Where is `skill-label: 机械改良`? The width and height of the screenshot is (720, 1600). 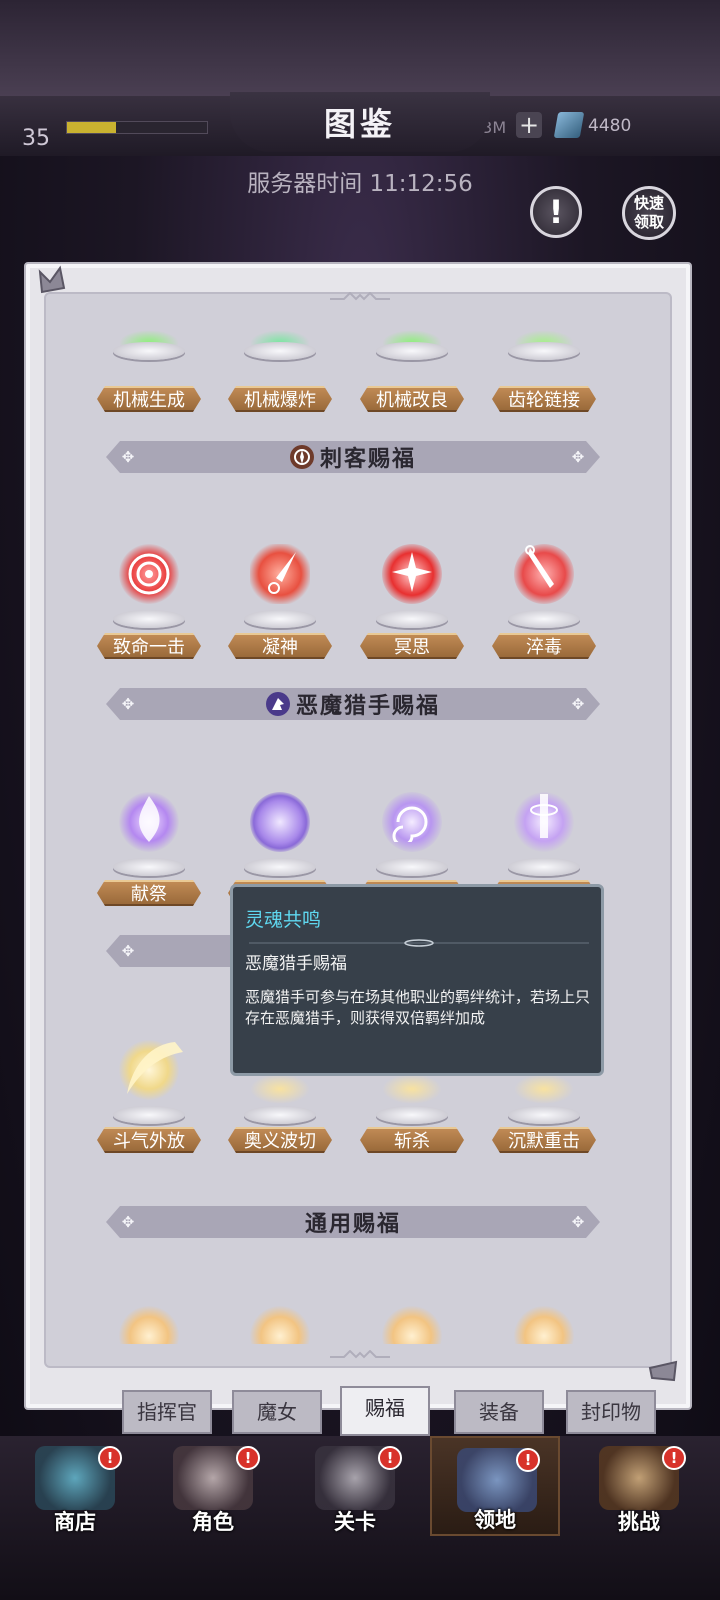
skill-label: 机械改良 is located at coordinates (412, 399).